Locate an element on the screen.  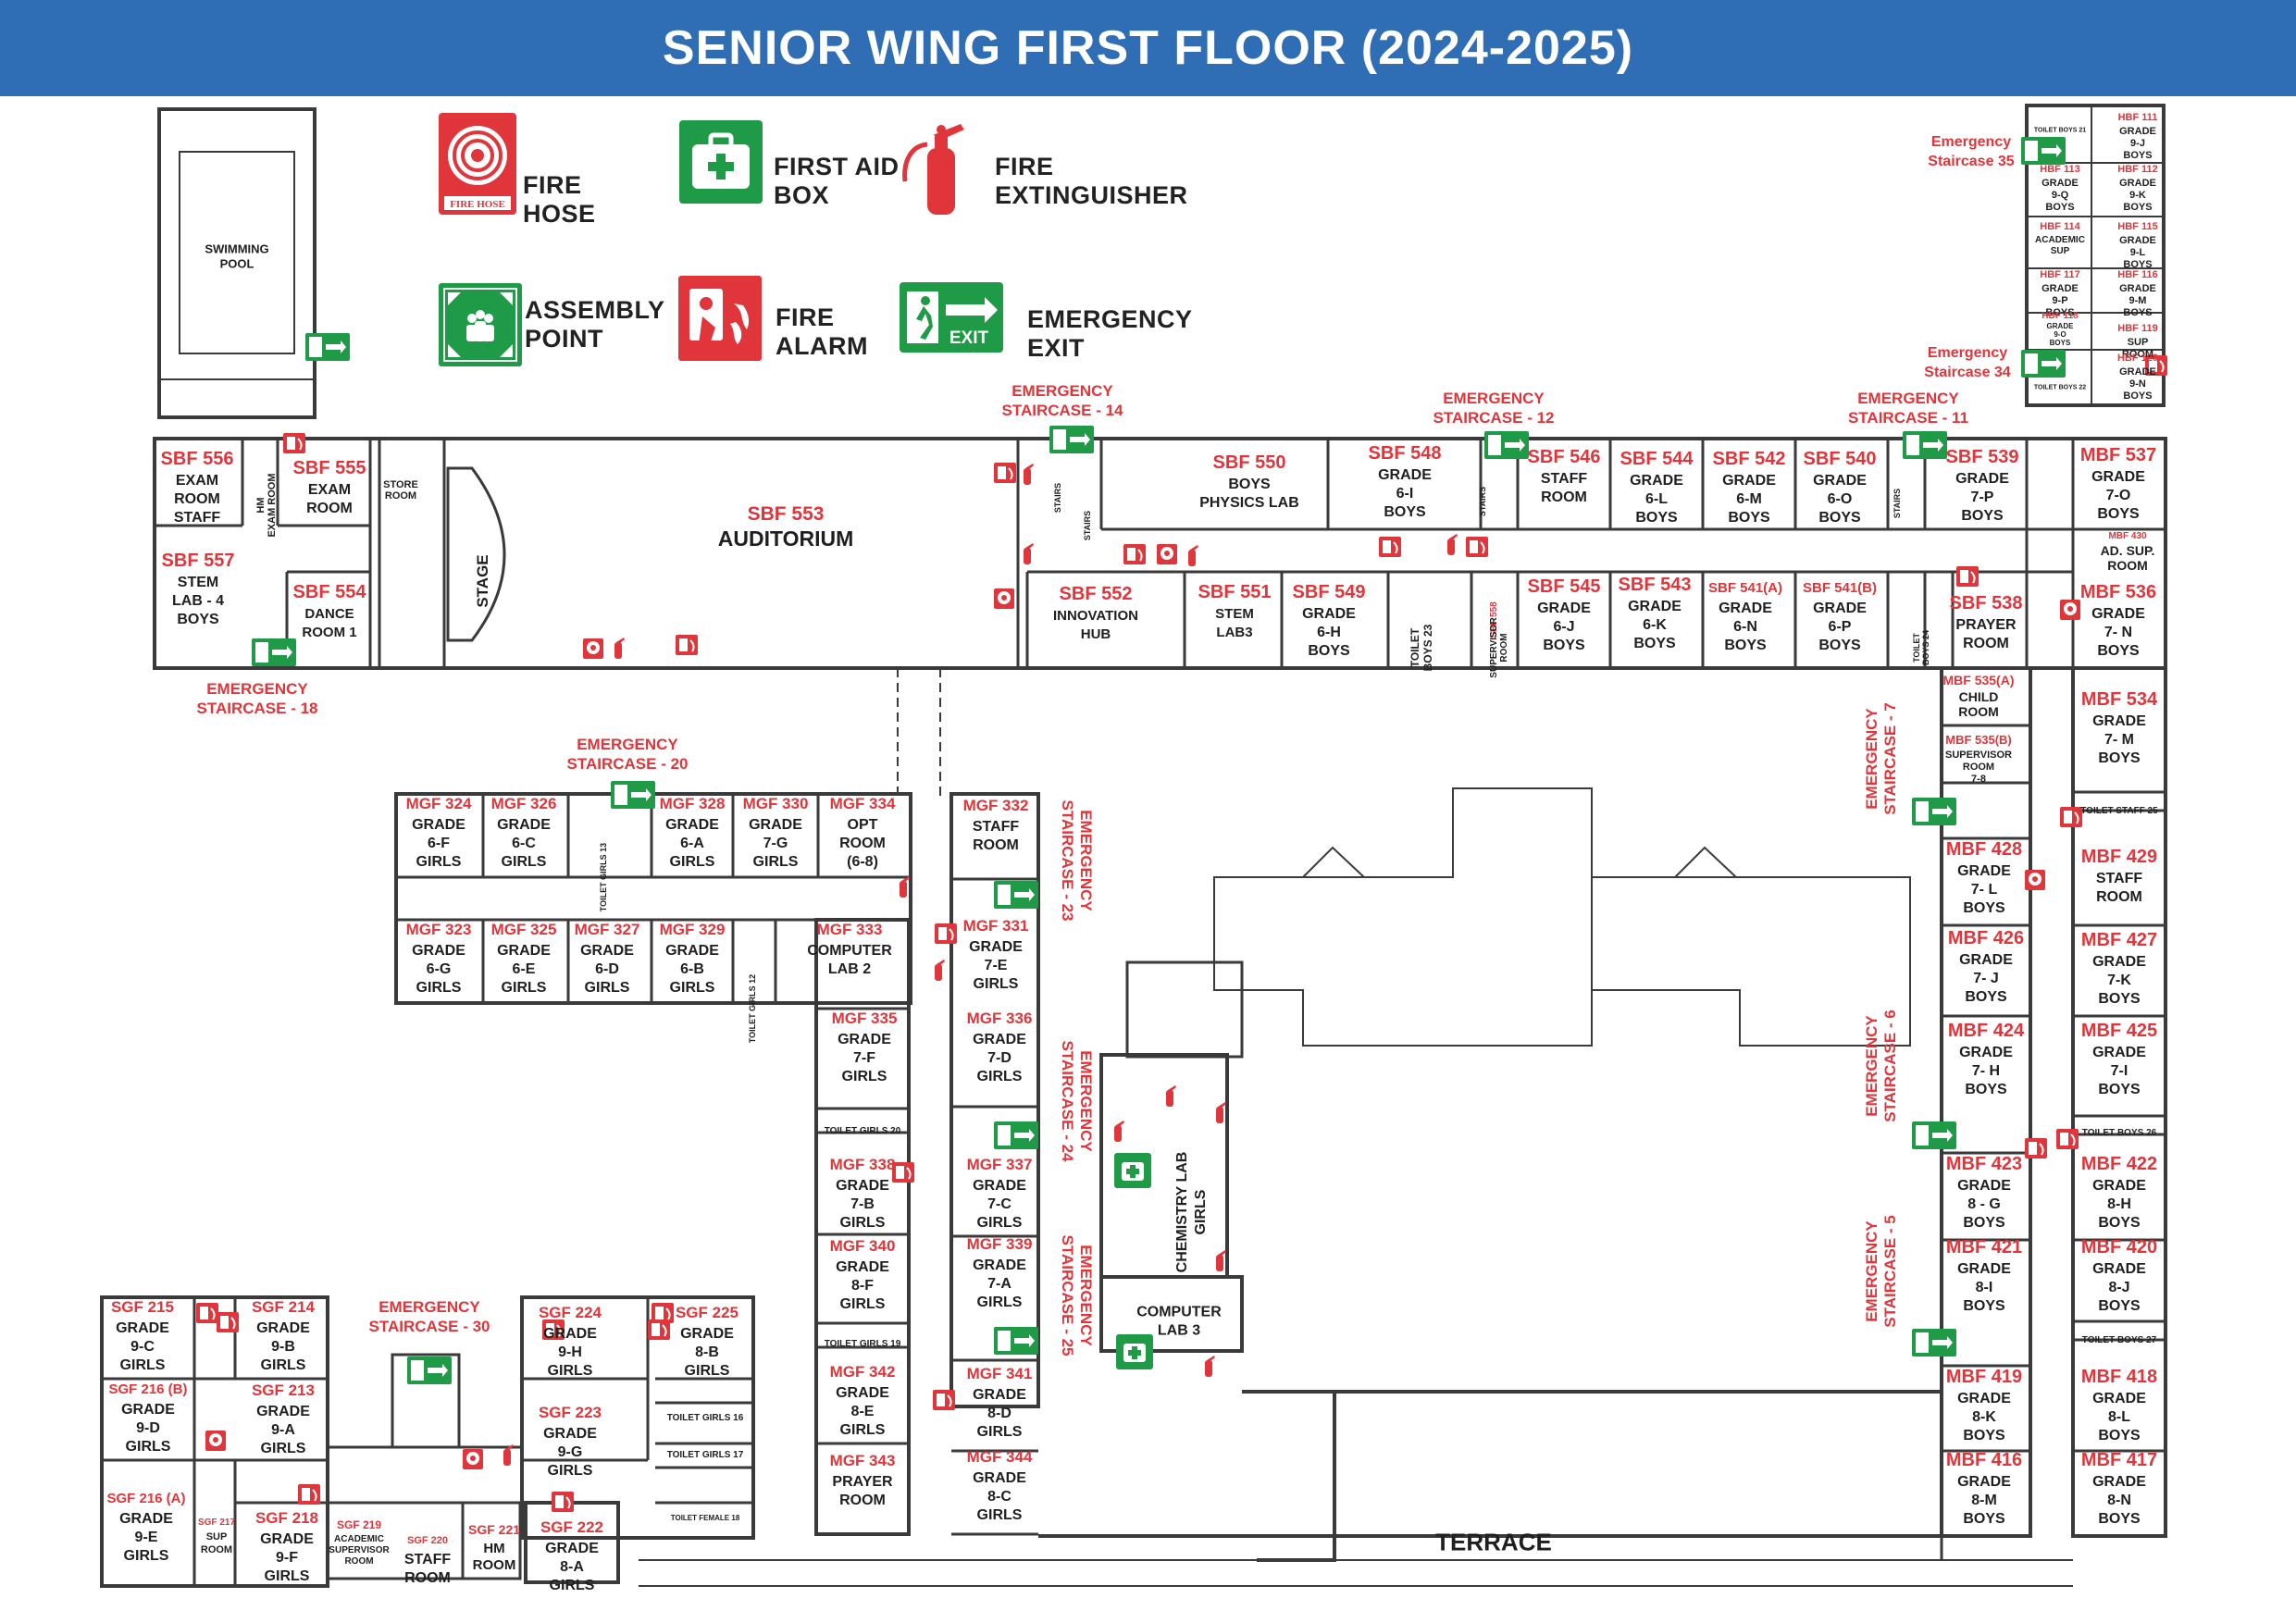
emergency-staircase-label: STAIRCASE - 18 is located at coordinates (258, 708).